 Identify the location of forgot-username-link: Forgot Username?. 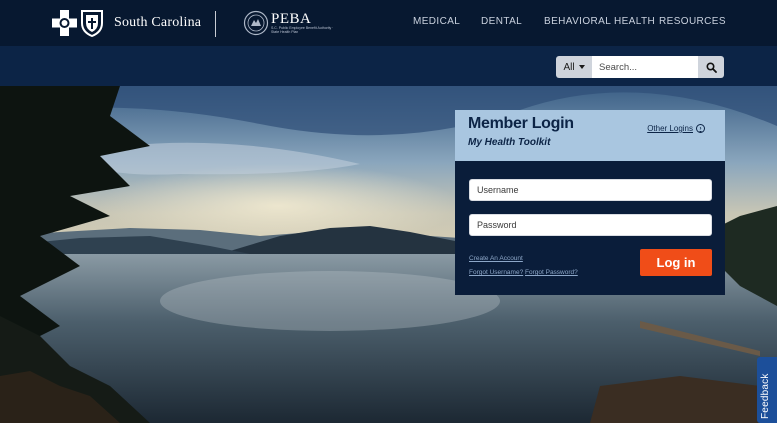
(496, 272).